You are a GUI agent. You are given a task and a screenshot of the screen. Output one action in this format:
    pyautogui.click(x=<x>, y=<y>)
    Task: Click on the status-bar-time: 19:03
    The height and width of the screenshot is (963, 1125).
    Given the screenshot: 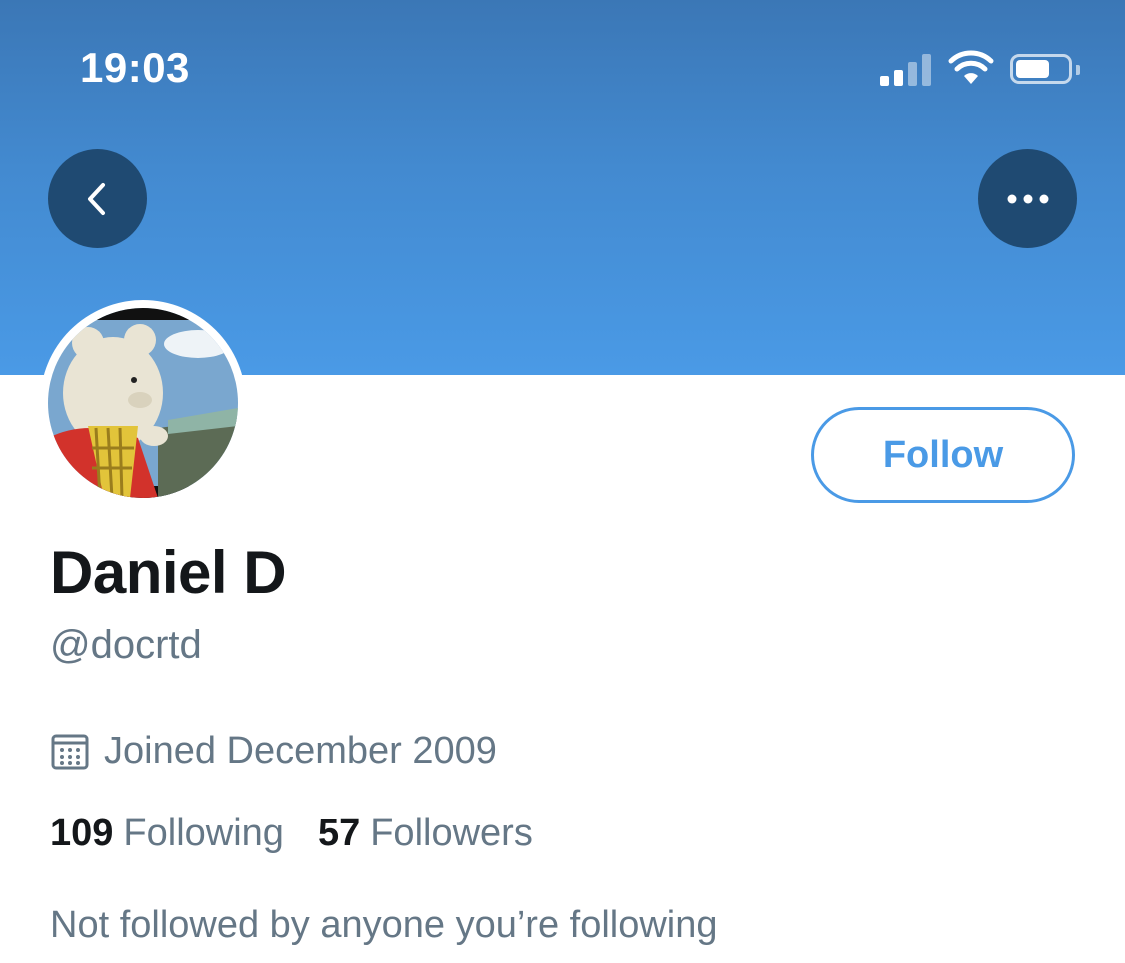 What is the action you would take?
    pyautogui.click(x=135, y=67)
    